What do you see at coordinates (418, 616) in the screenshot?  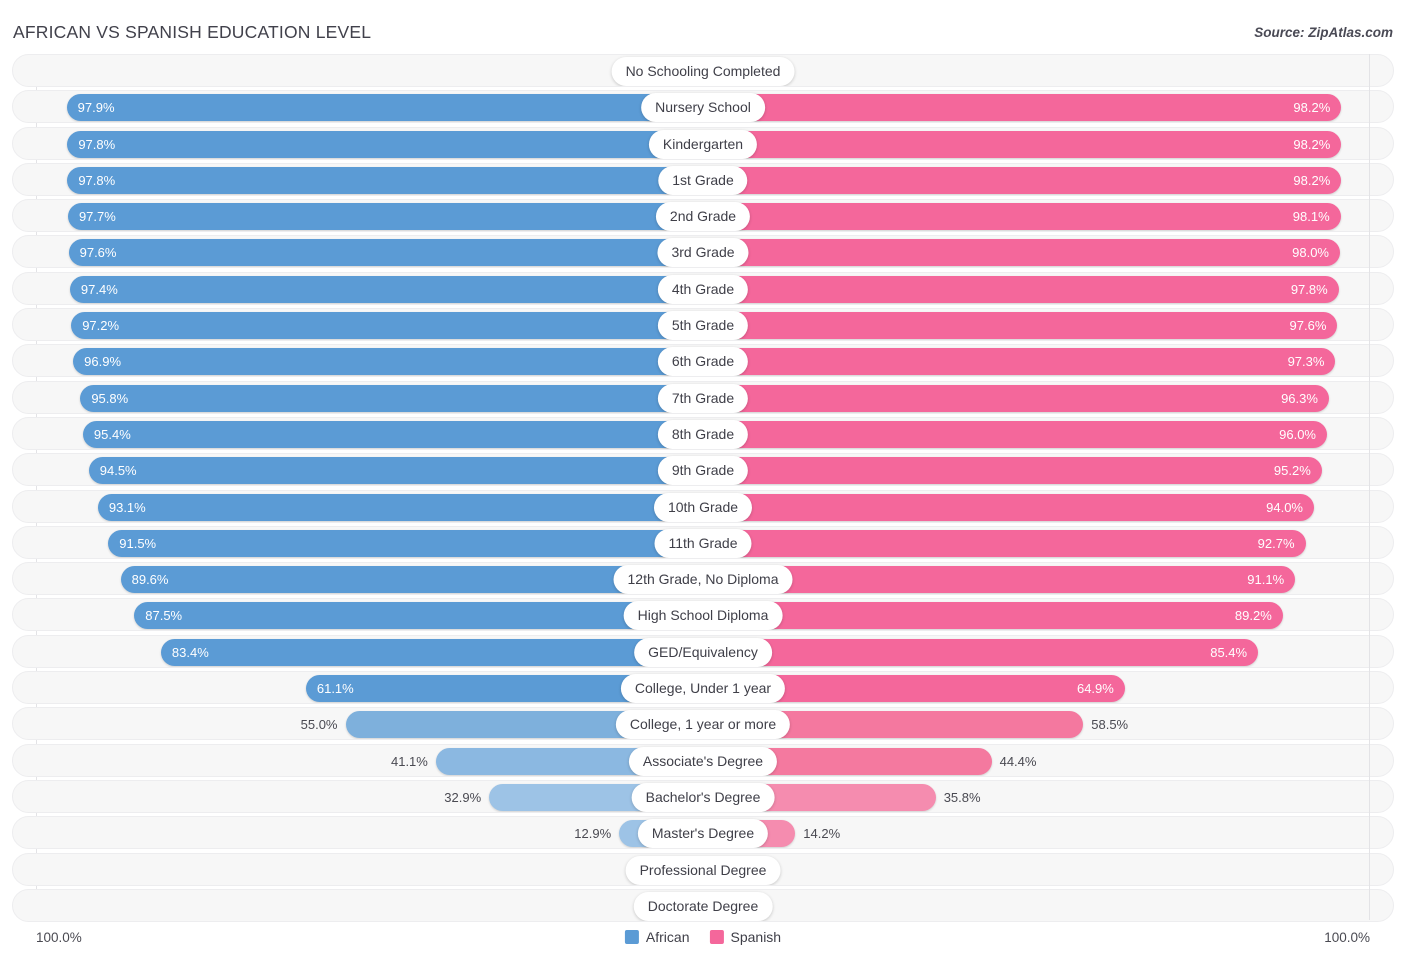 I see `african-bar: 87.5%` at bounding box center [418, 616].